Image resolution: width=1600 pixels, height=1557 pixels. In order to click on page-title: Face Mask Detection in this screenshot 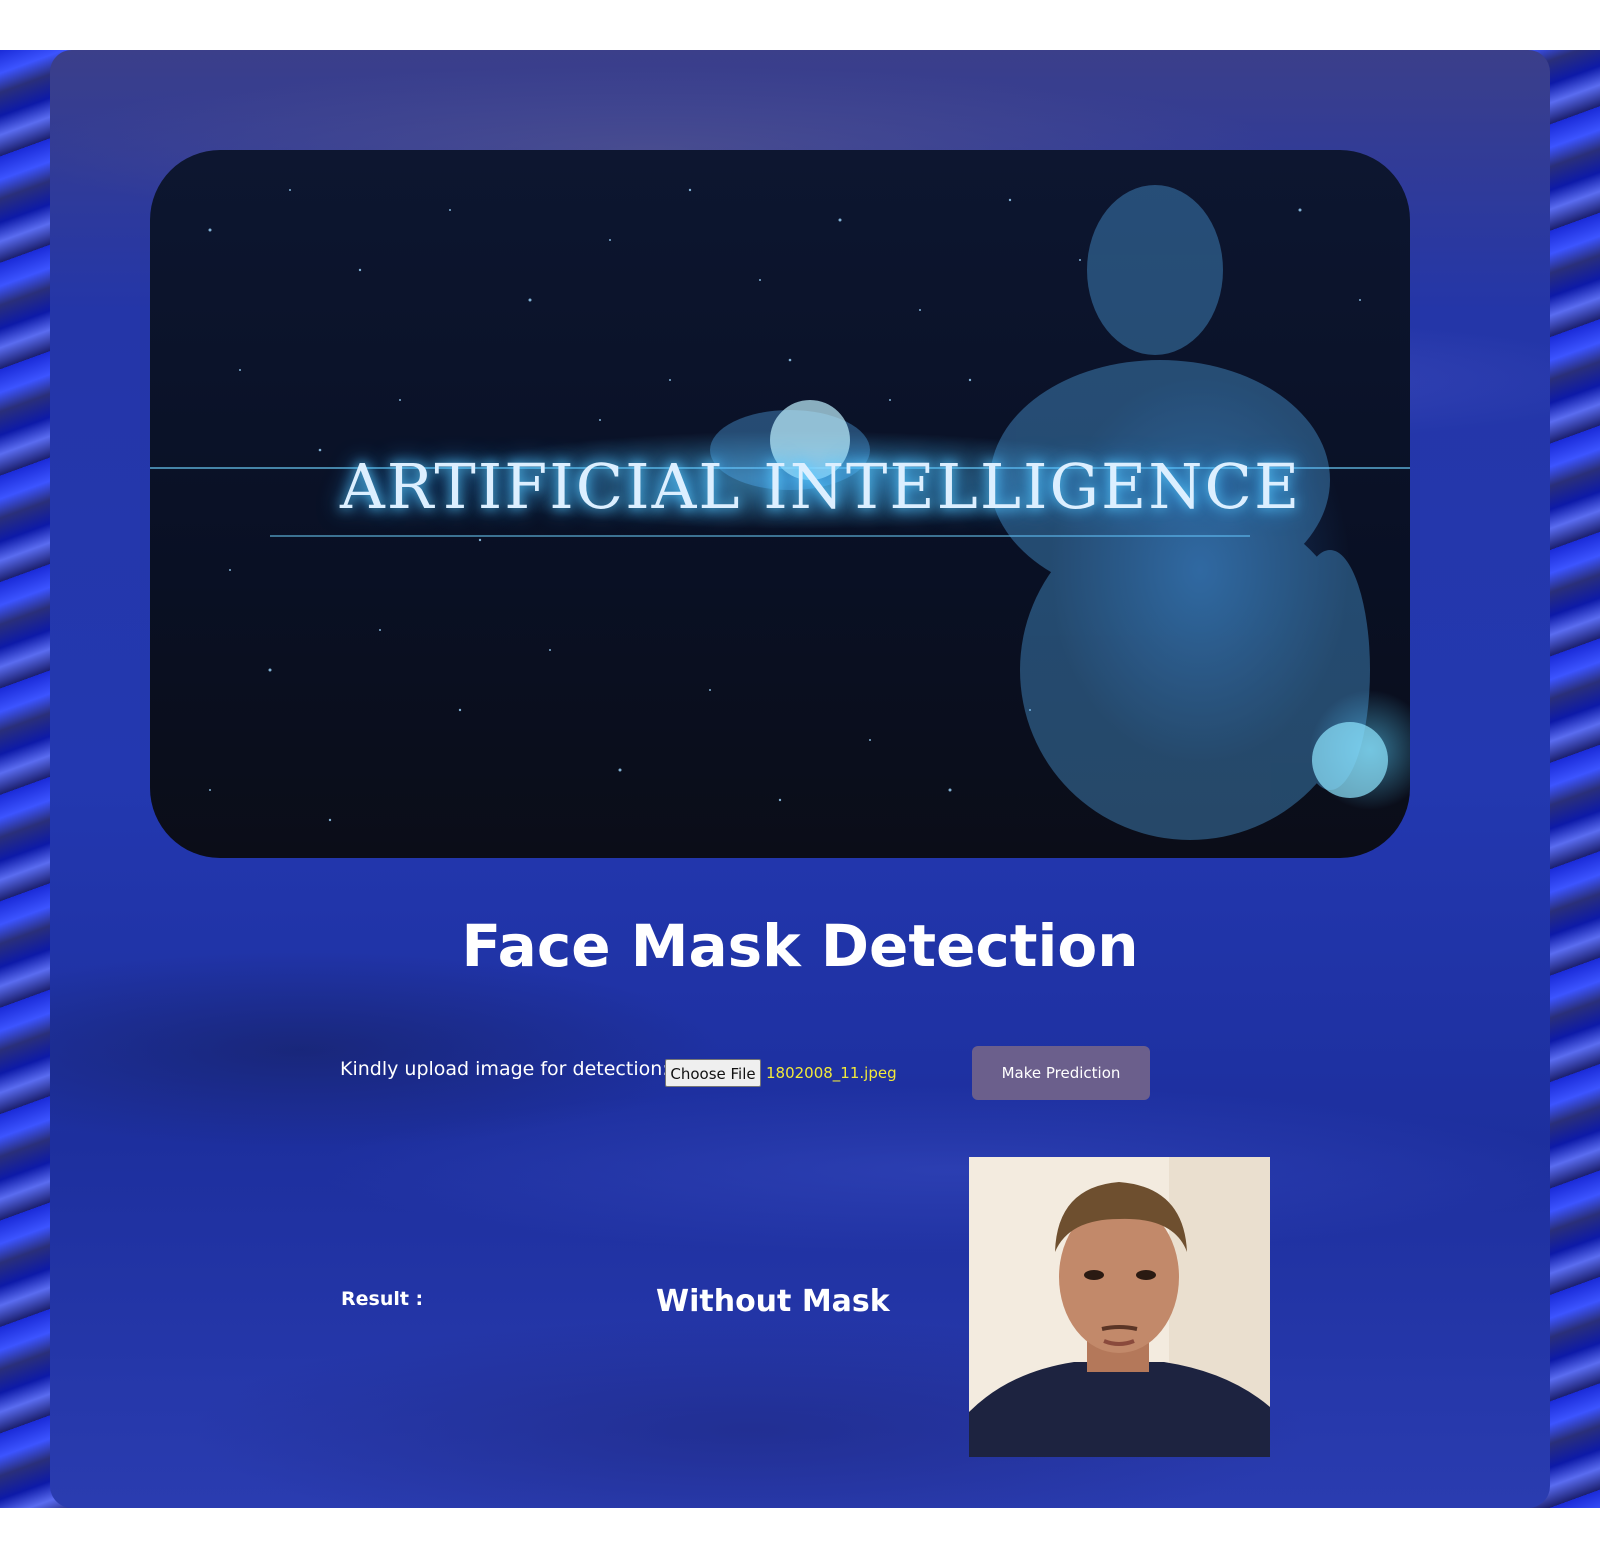, I will do `click(800, 946)`.